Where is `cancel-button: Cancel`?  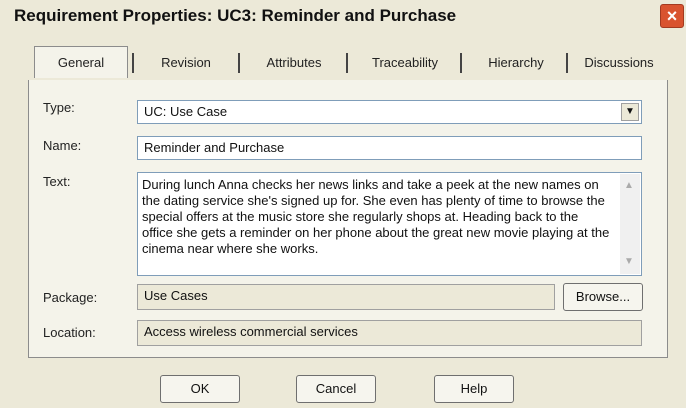 cancel-button: Cancel is located at coordinates (336, 389).